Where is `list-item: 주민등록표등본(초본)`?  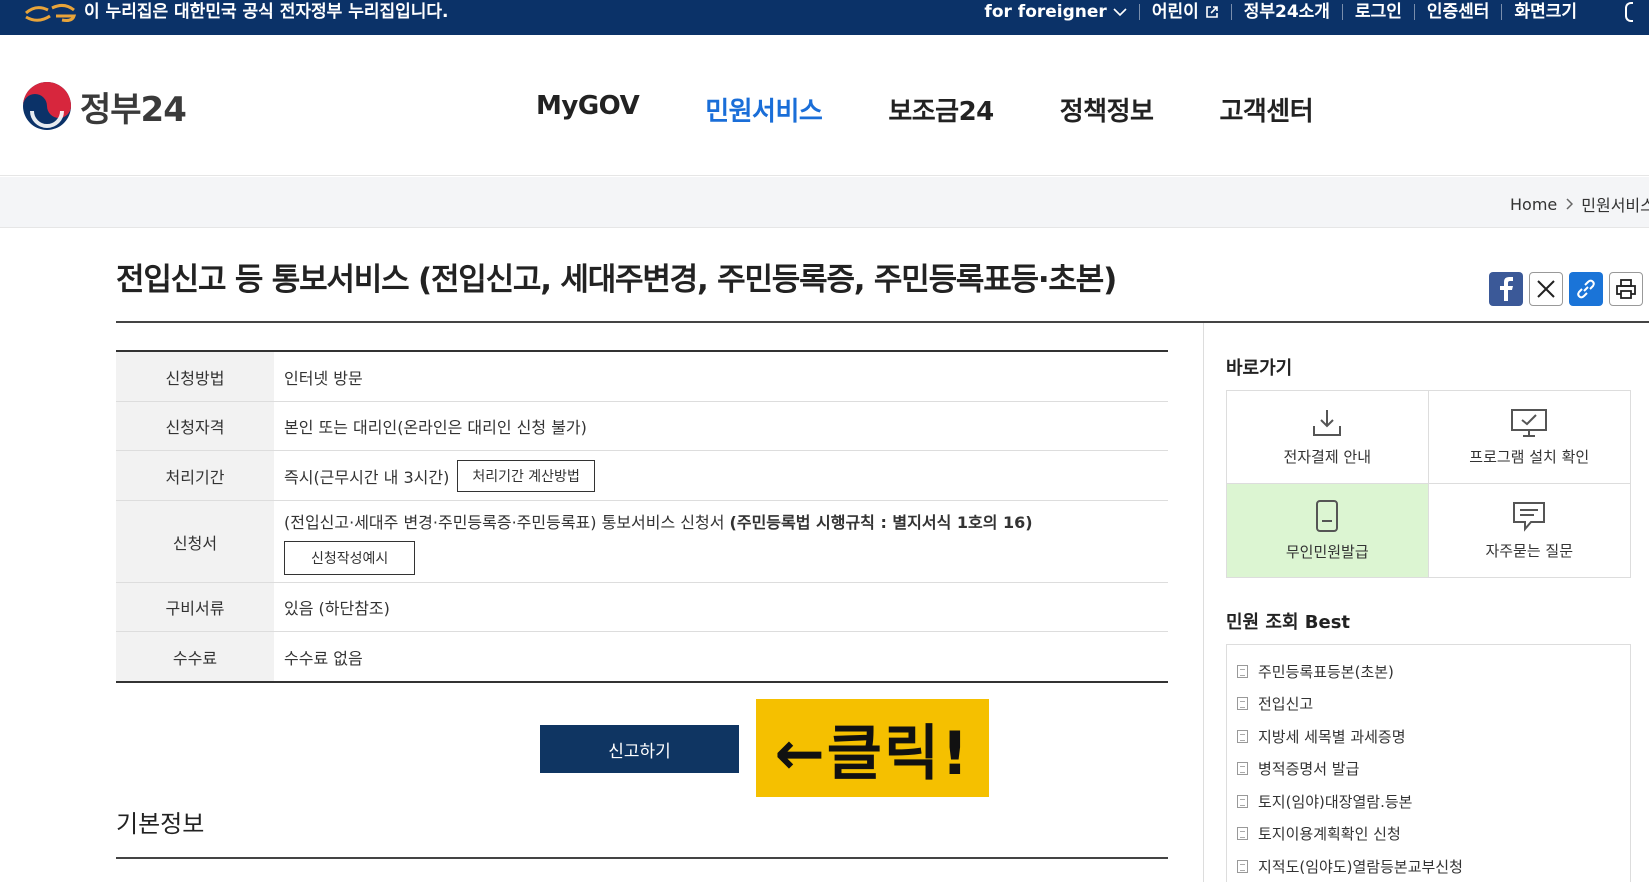
list-item: 주민등록표등본(초본) is located at coordinates (1433, 671).